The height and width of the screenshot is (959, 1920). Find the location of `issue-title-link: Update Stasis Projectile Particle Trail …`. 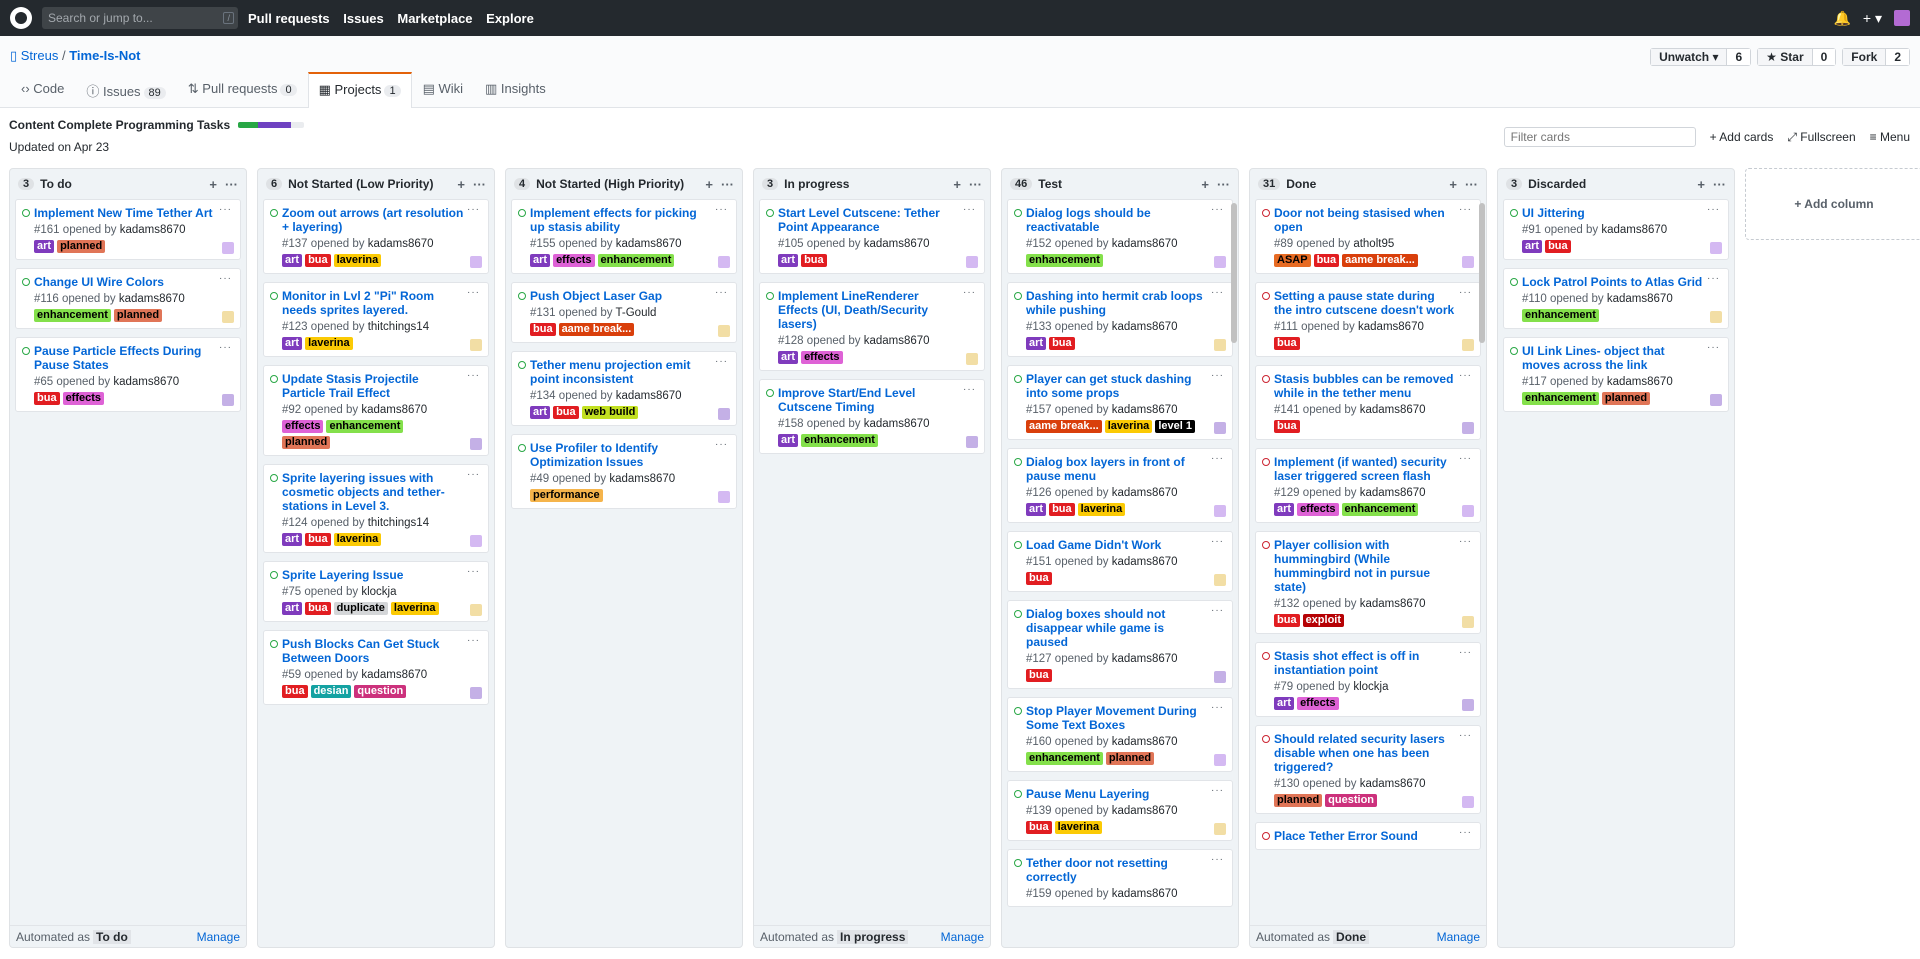

issue-title-link: Update Stasis Projectile Particle Trail … is located at coordinates (373, 386).